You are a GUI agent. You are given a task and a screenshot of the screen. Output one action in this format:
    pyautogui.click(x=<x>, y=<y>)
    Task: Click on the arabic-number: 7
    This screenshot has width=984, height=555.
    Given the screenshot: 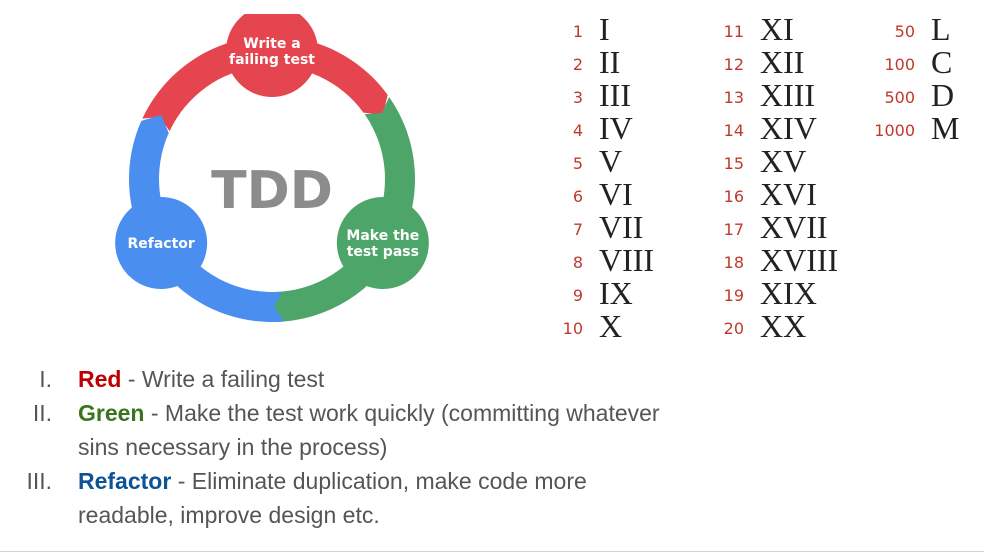 What is the action you would take?
    pyautogui.click(x=577, y=229)
    